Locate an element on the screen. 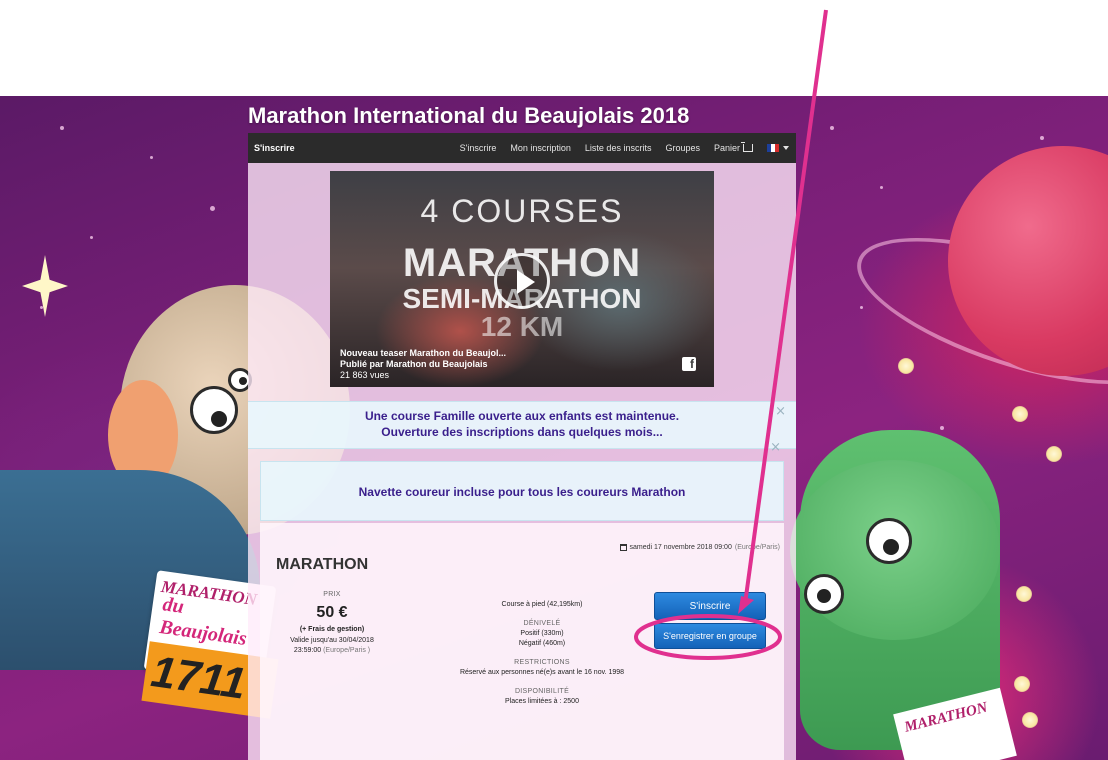  nav-item-groupes: Groupes is located at coordinates (682, 148).